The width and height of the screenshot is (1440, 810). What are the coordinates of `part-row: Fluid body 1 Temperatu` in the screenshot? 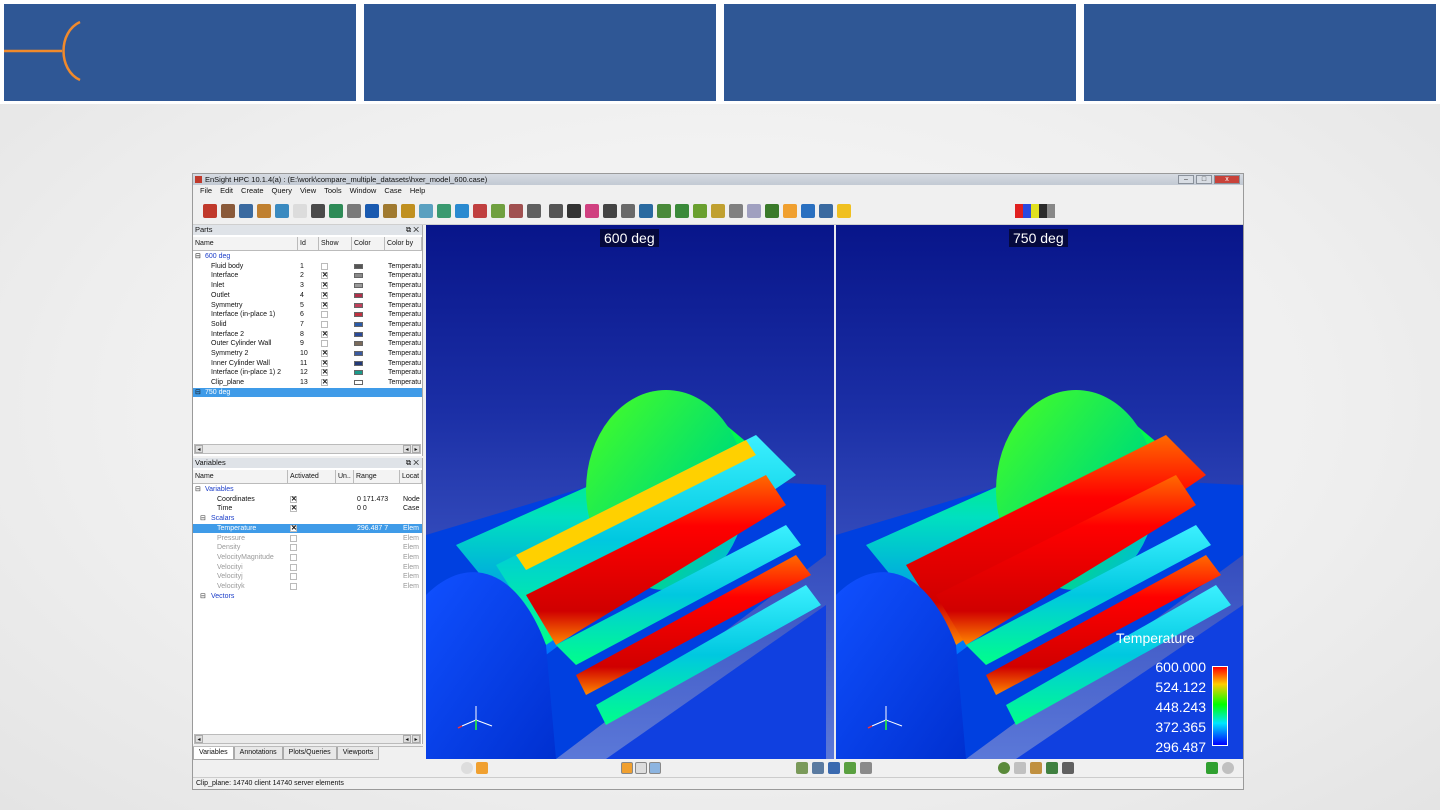 It's located at (307, 267).